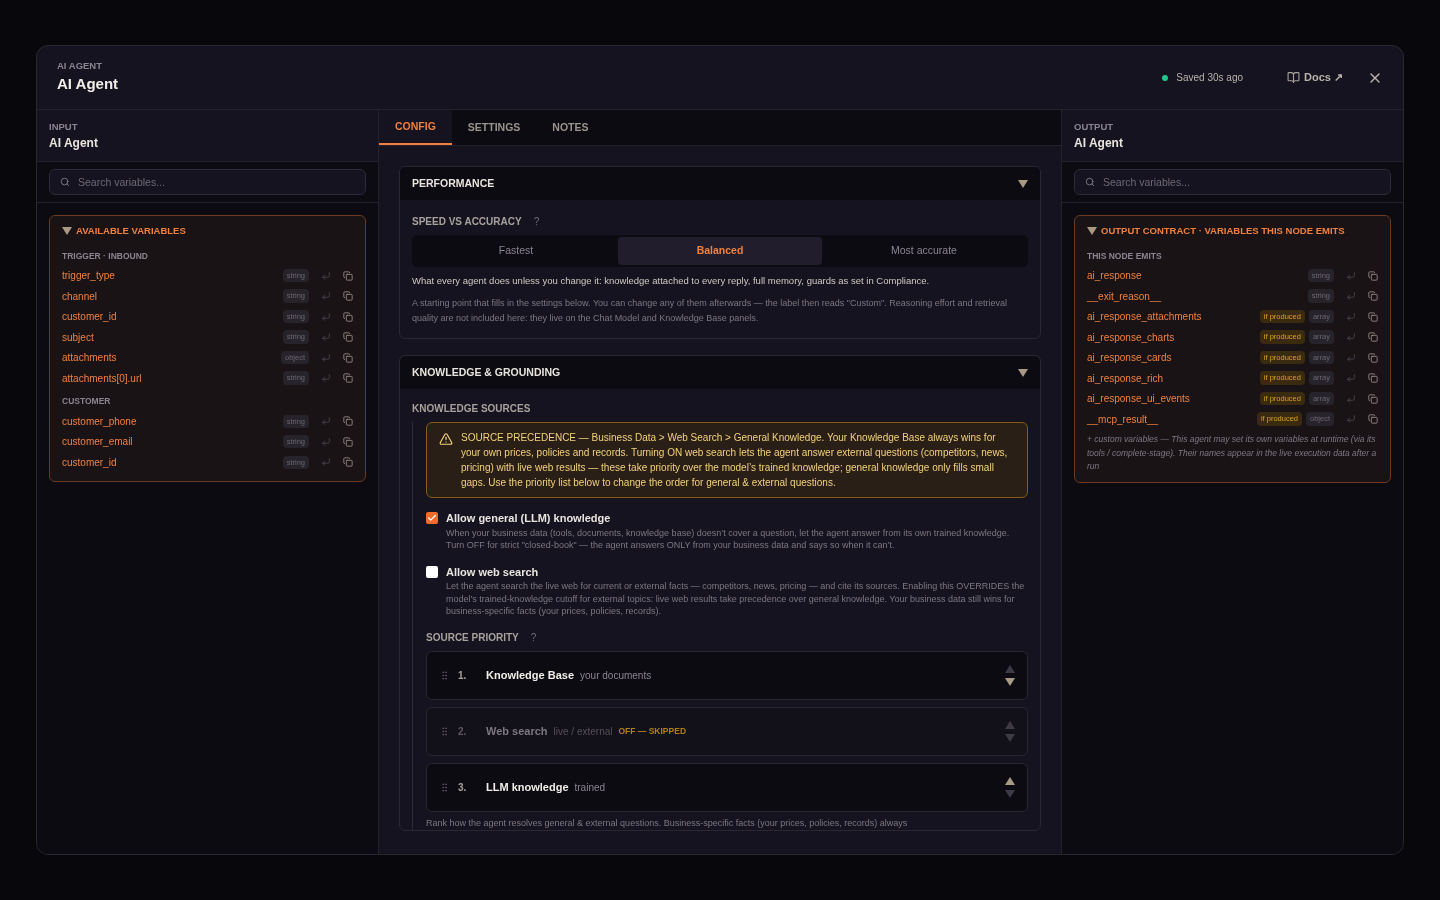 The image size is (1440, 900). What do you see at coordinates (1173, 357) in the screenshot?
I see `variable-name: ai_response_cards` at bounding box center [1173, 357].